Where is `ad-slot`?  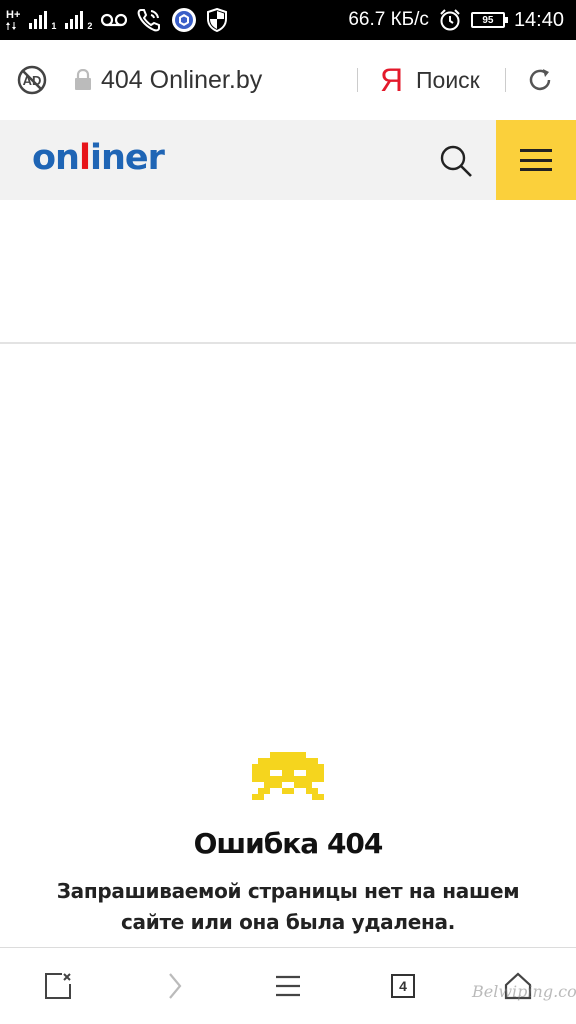
ad-slot is located at coordinates (288, 271).